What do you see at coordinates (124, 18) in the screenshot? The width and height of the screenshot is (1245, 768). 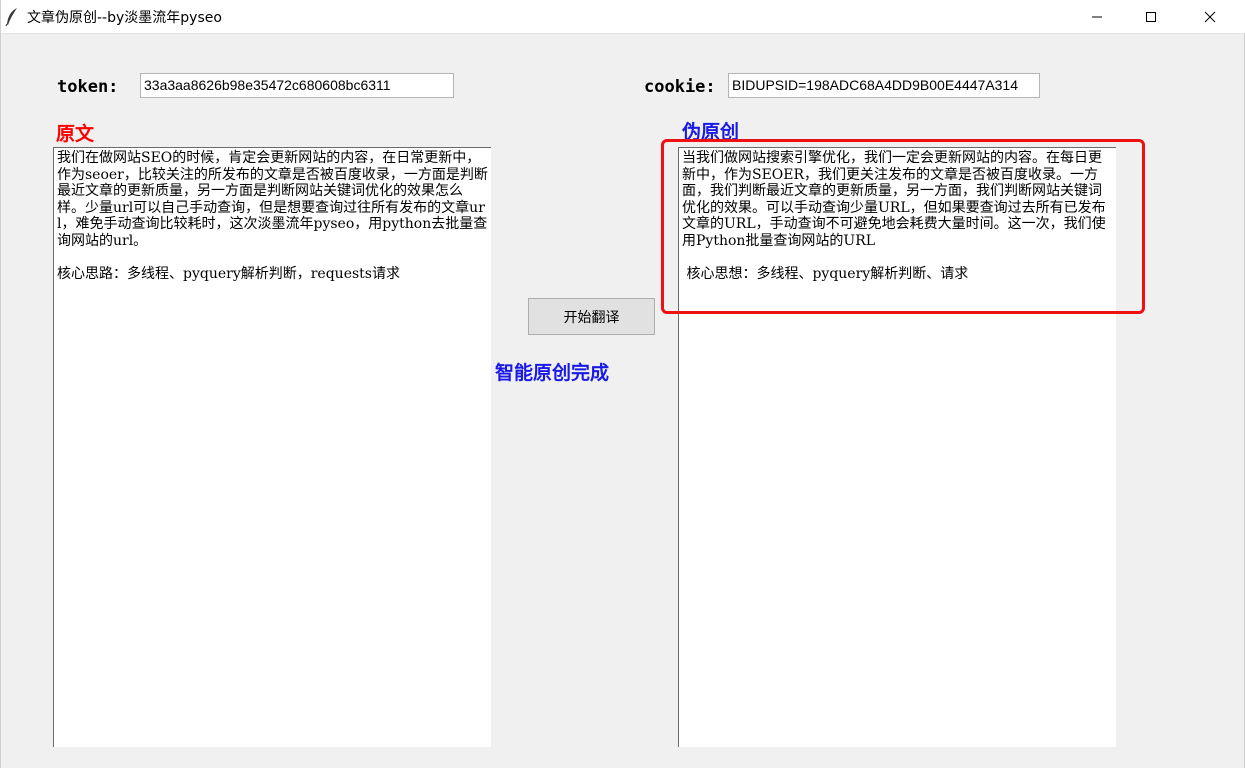 I see `window-title: 文章伪原创--by淡墨流年pyseo` at bounding box center [124, 18].